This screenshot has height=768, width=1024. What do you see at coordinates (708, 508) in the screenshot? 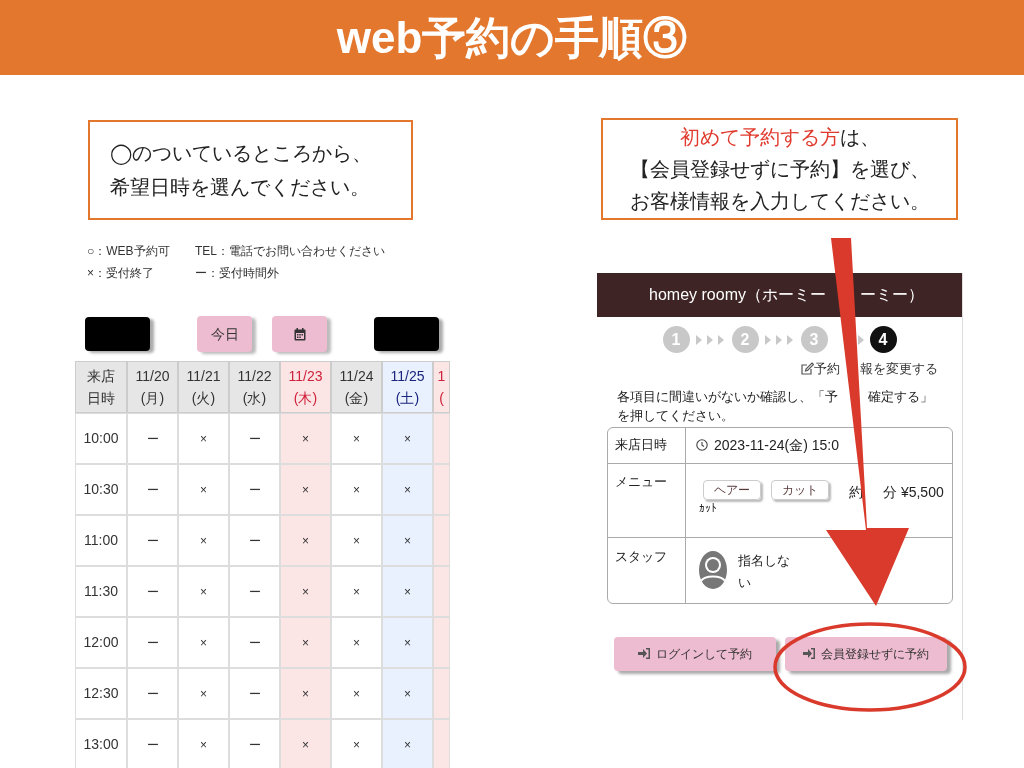
I see `menu-name: ｶｯﾄ` at bounding box center [708, 508].